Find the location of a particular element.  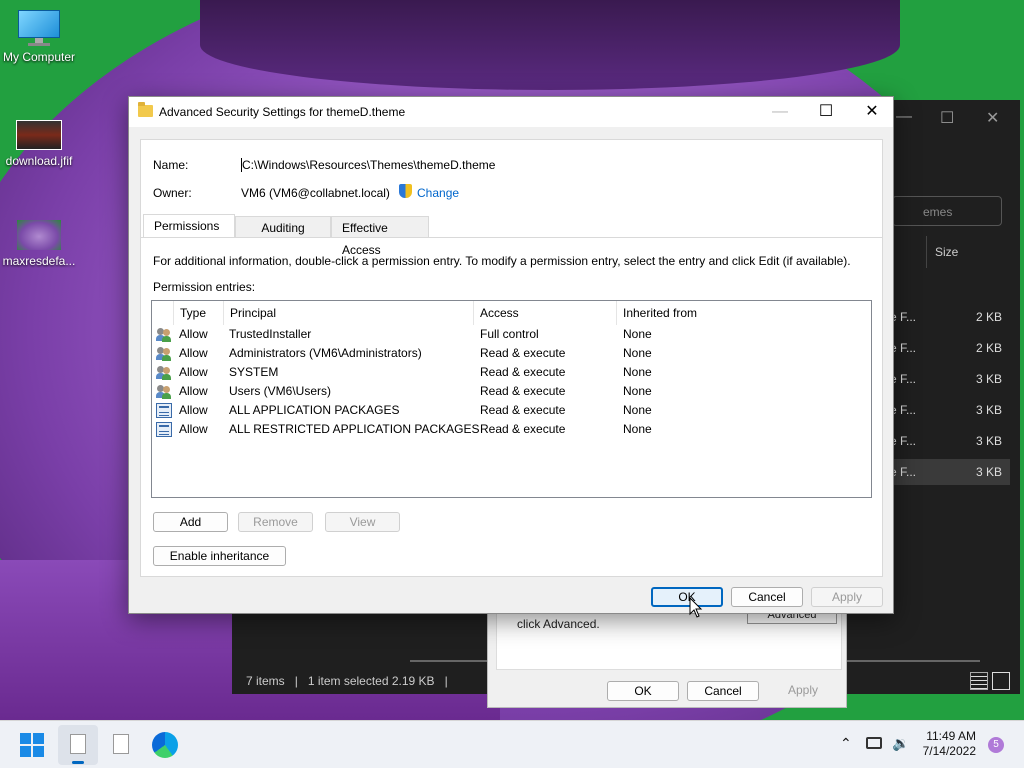

start-icon is located at coordinates (32, 745).